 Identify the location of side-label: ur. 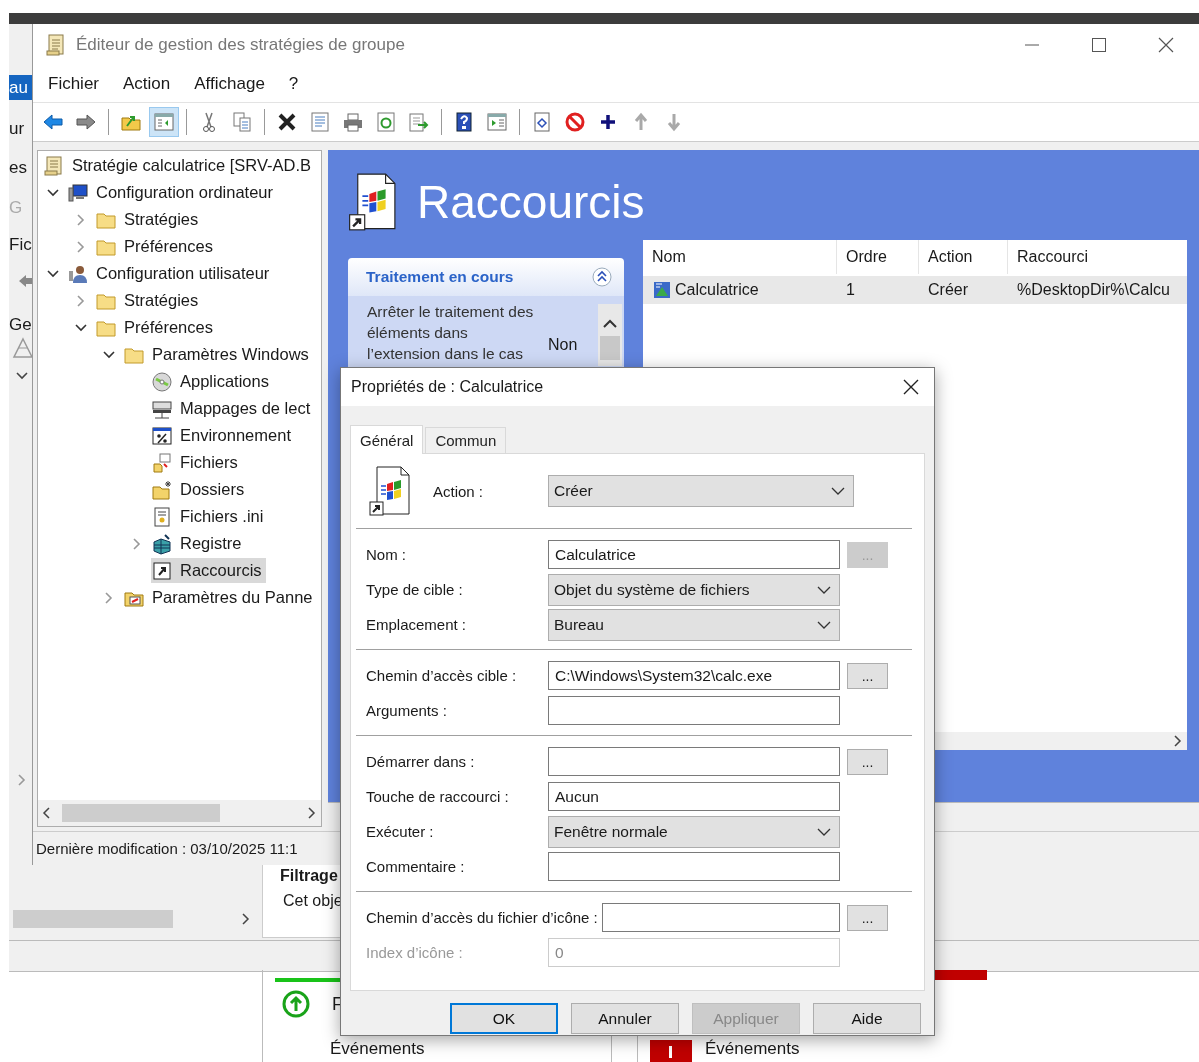
(21, 128).